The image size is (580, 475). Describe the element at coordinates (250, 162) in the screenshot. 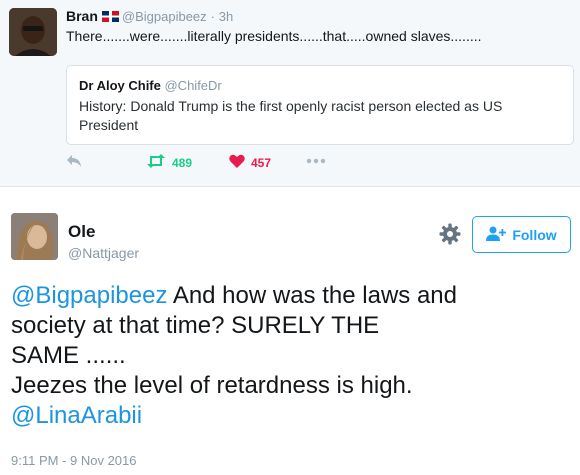

I see `like-button: 457` at that location.